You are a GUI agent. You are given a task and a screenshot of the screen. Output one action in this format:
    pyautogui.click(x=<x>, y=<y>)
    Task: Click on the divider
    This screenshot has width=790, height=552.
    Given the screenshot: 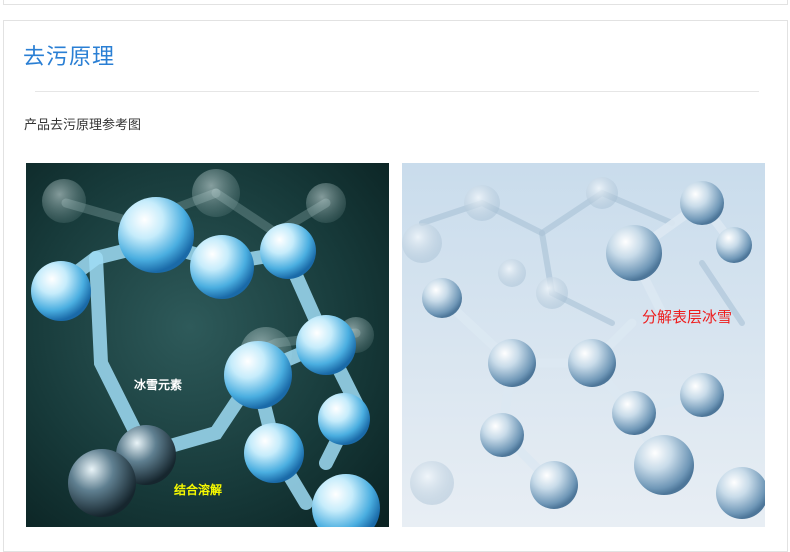 What is the action you would take?
    pyautogui.click(x=397, y=91)
    